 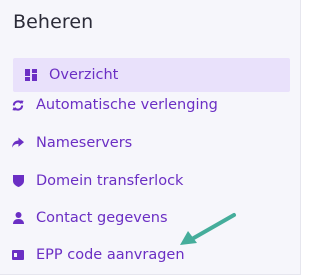 I want to click on menu-item-label: Overzicht, so click(x=84, y=75).